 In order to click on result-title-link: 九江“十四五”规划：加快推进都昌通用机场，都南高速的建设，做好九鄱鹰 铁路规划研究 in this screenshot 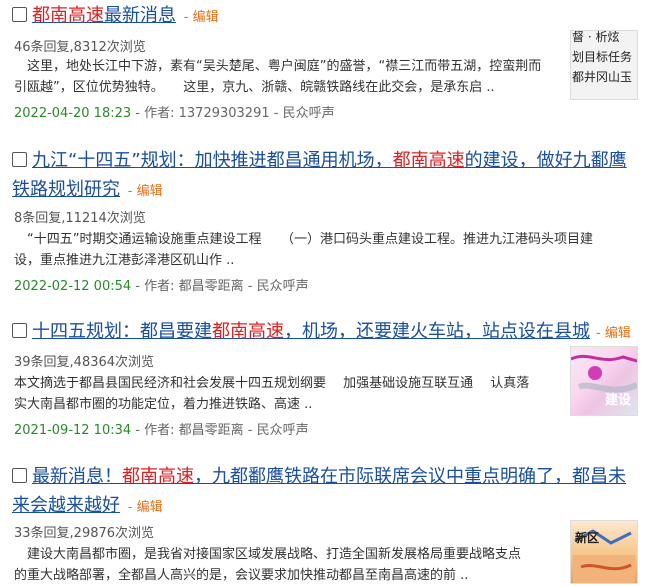, I will do `click(319, 175)`.